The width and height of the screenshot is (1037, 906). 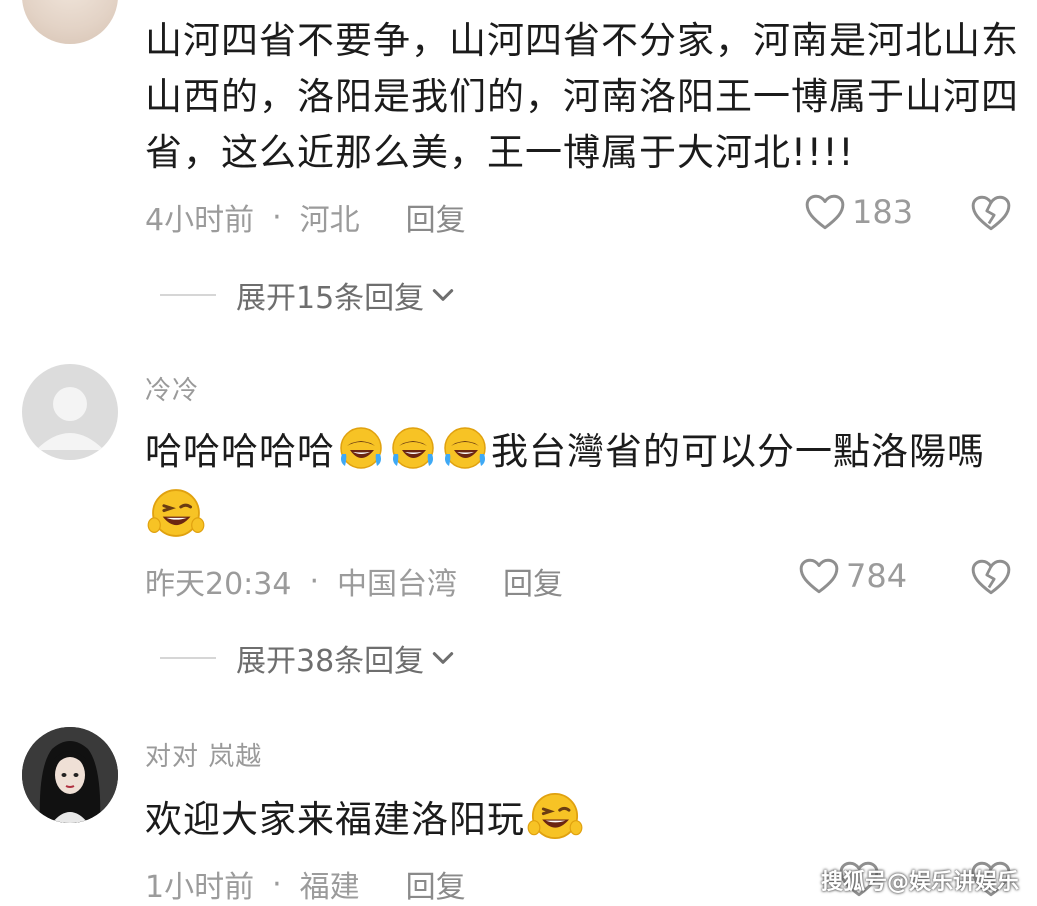 I want to click on comment-meta: 1小时前 · 福建 回复, so click(x=305, y=884).